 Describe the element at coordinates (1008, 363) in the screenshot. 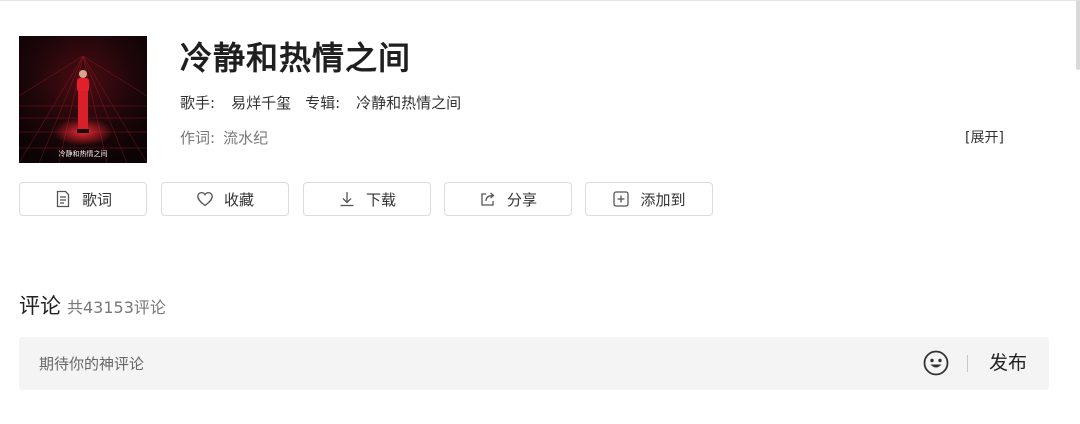

I see `publish-button: 发布` at that location.